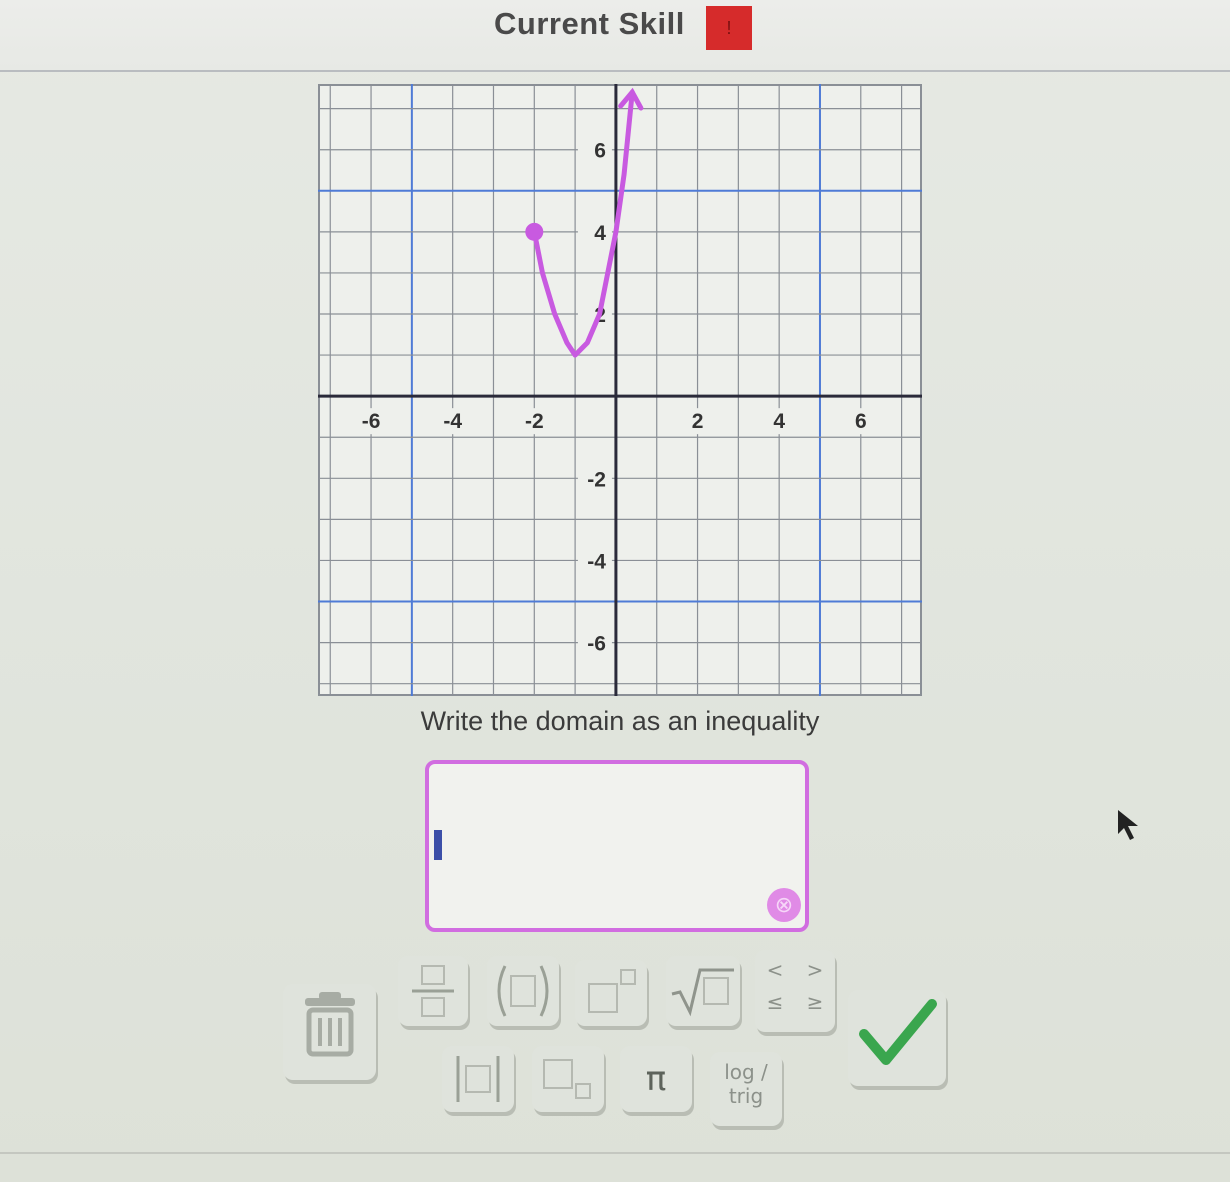 Image resolution: width=1230 pixels, height=1182 pixels. I want to click on skill-badge: !, so click(729, 28).